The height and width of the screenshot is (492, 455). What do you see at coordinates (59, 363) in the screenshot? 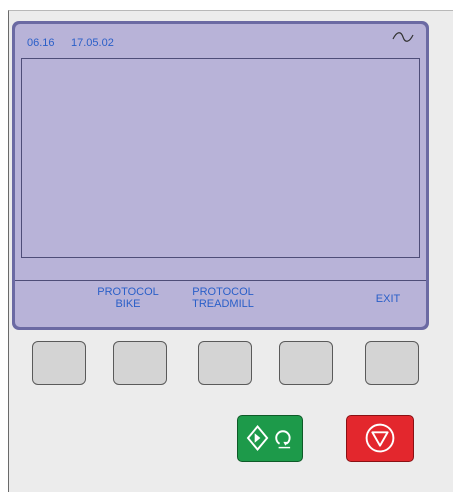
I see `softkey-1-button` at bounding box center [59, 363].